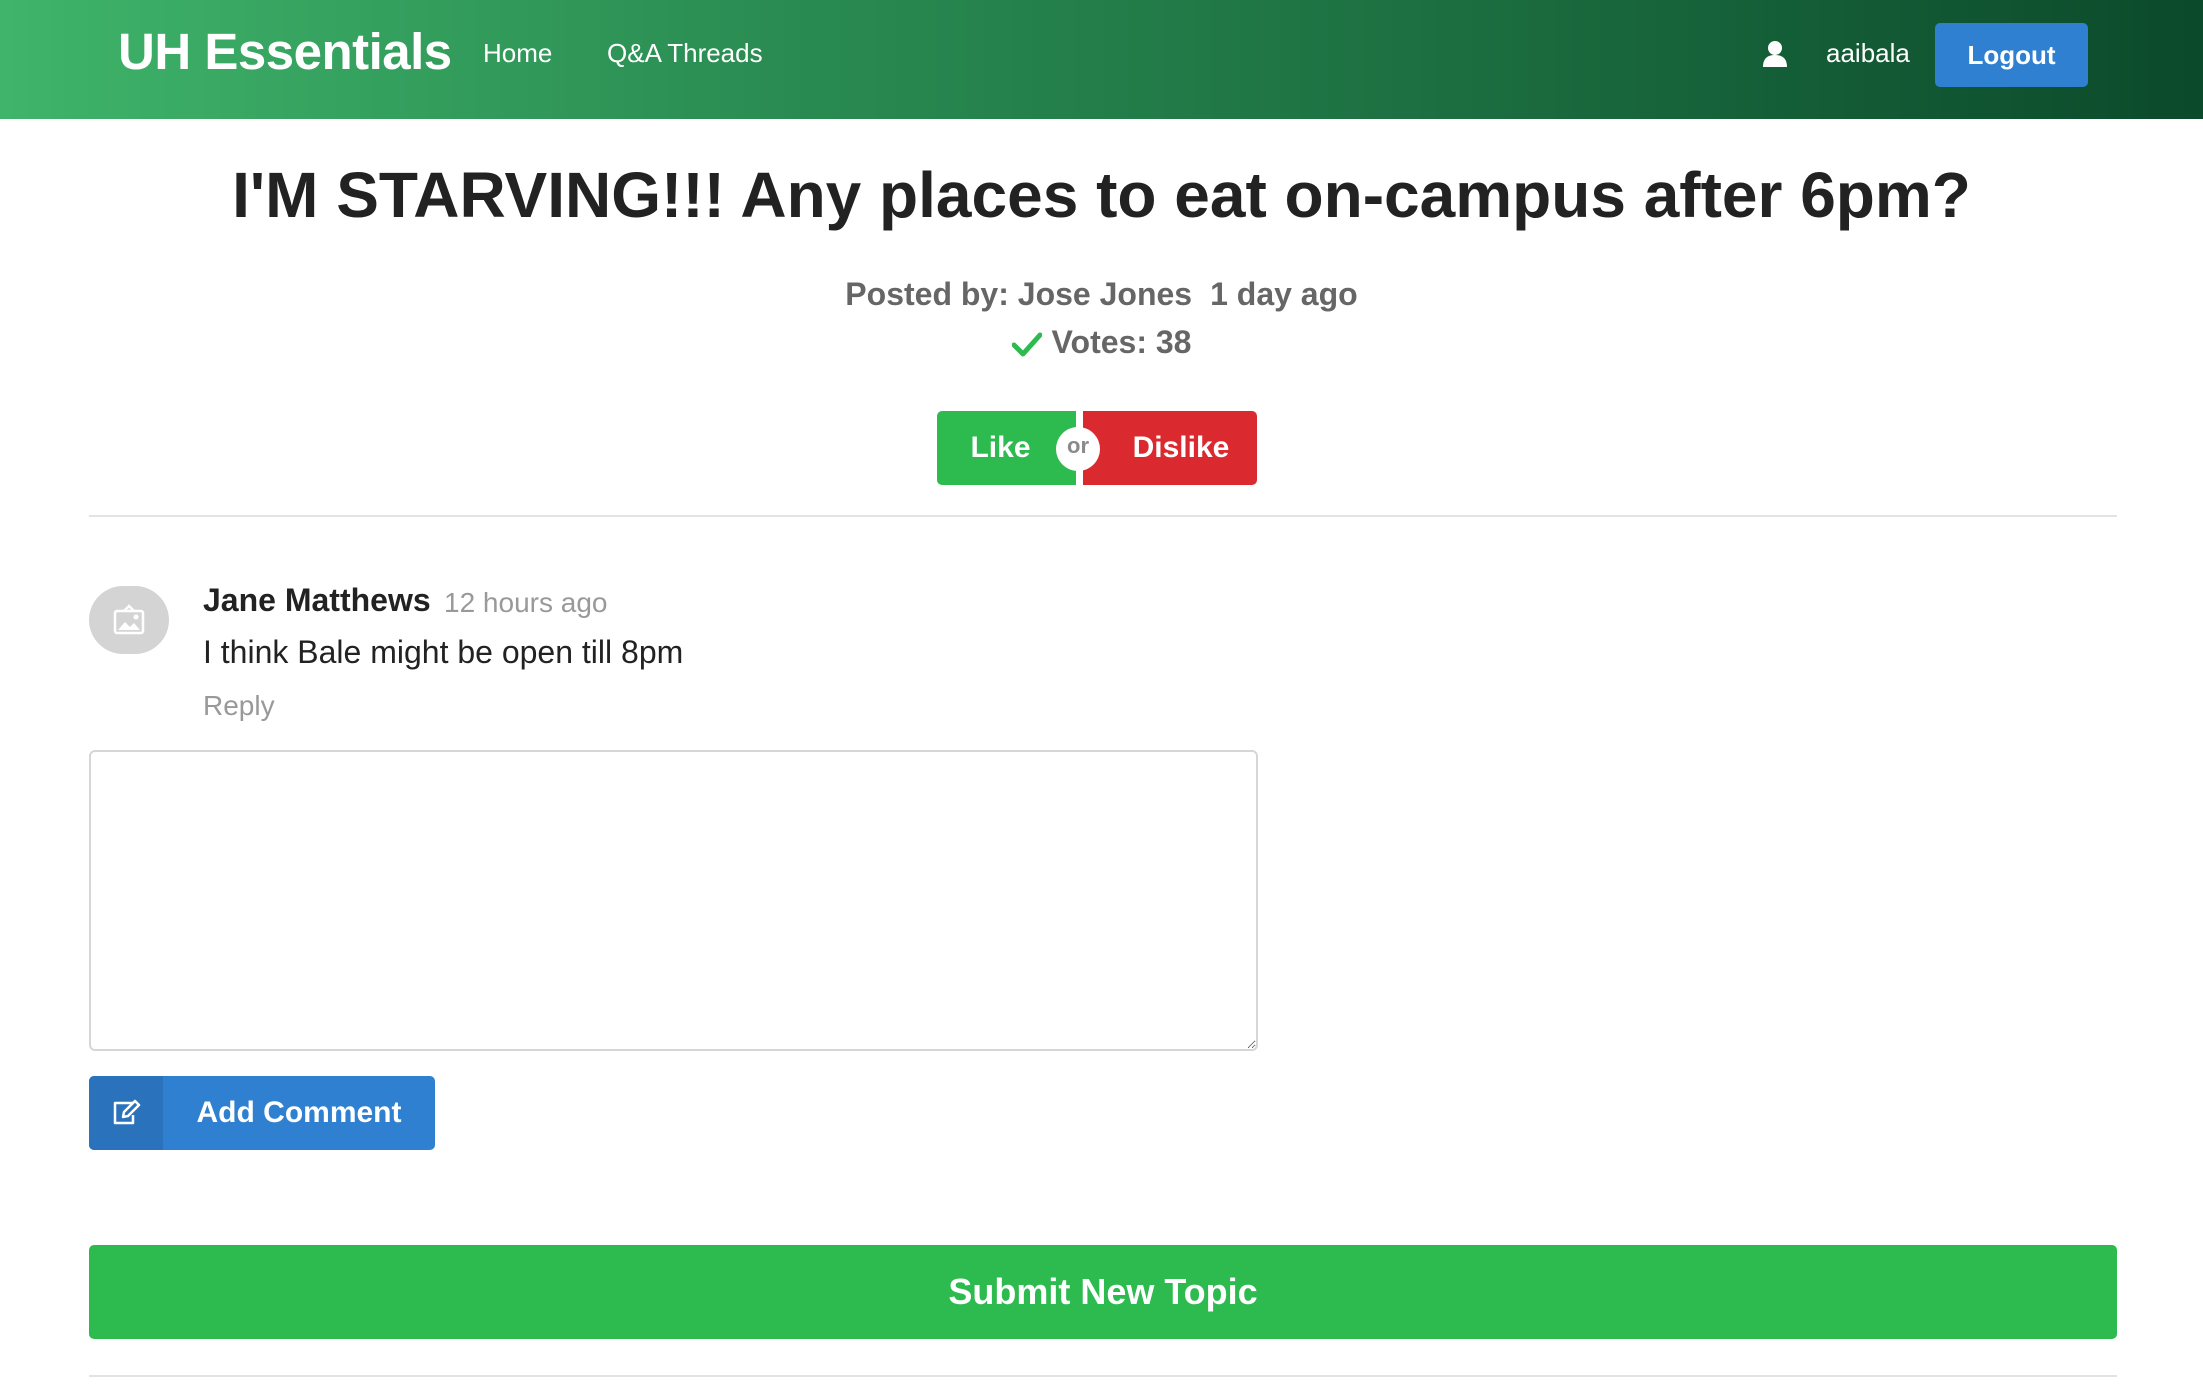 The height and width of the screenshot is (1396, 2203). Describe the element at coordinates (443, 652) in the screenshot. I see `comment-text: I think Bale might be open till 8pm` at that location.